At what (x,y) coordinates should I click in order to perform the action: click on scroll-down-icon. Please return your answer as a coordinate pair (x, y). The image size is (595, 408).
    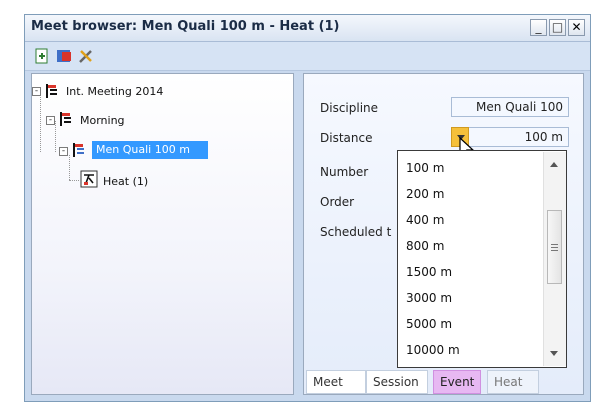
    Looking at the image, I should click on (554, 353).